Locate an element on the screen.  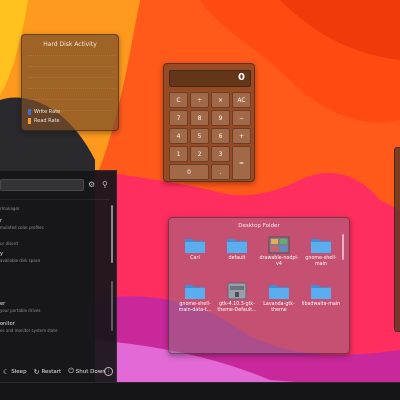
hdd-widget-title: Hard Disk Activity is located at coordinates (70, 44).